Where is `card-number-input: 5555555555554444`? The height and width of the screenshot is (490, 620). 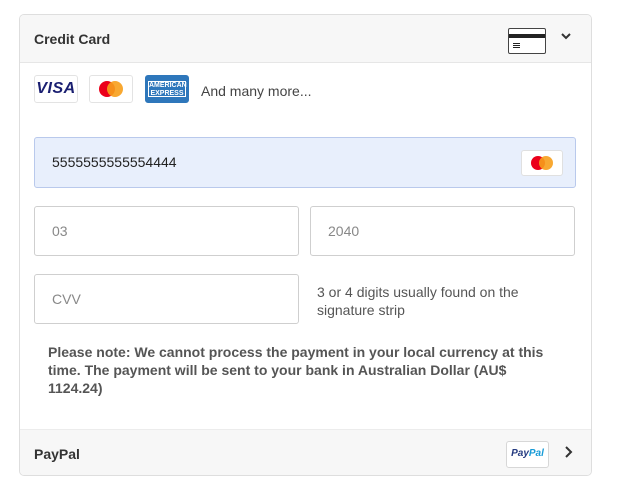
card-number-input: 5555555555554444 is located at coordinates (305, 162).